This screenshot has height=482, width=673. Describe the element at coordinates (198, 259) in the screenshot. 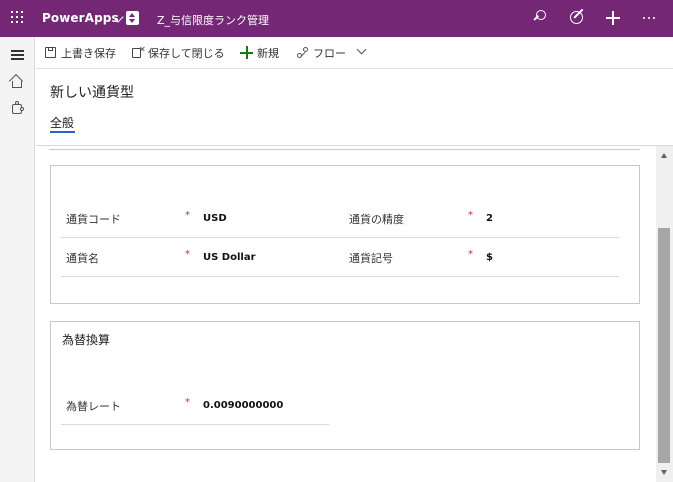

I see `field-currency-name: 通貨名 * US Dollar` at that location.